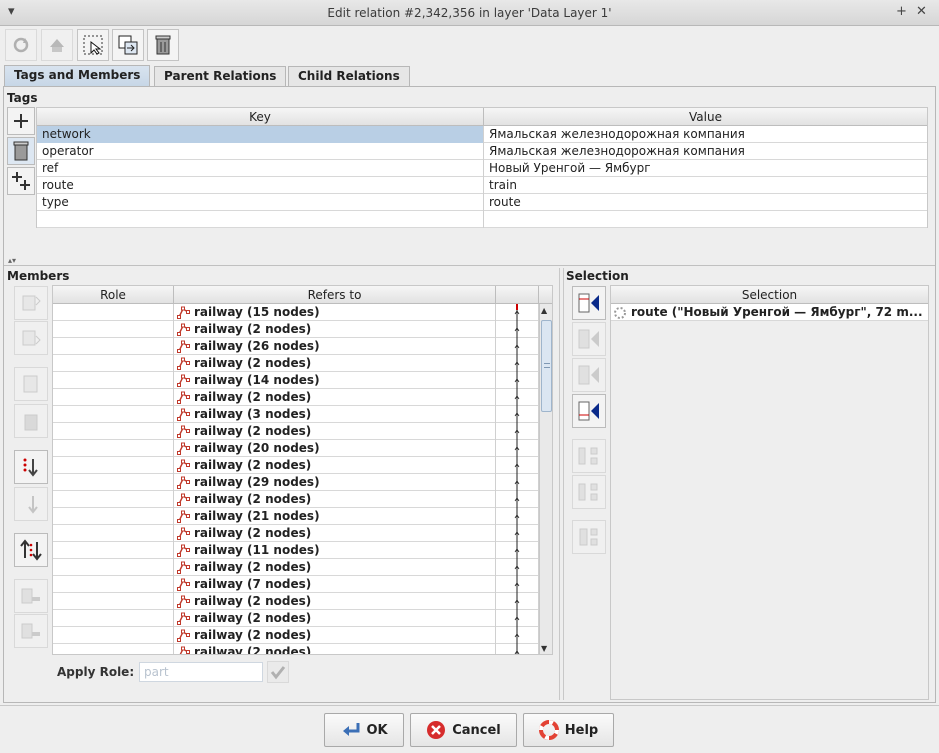  What do you see at coordinates (335, 550) in the screenshot?
I see `member-refers-to: railway (11 nodes)` at bounding box center [335, 550].